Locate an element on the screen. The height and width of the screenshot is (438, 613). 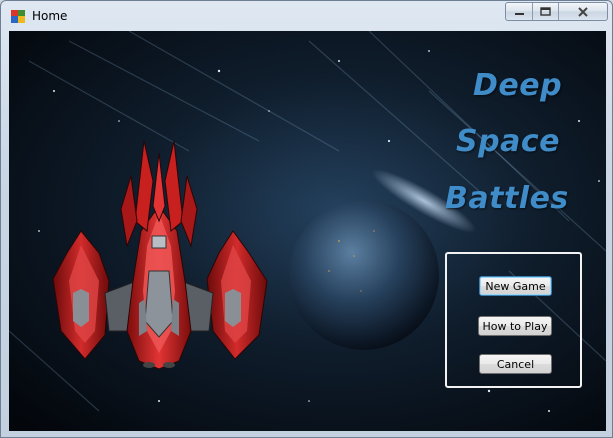
how-to-play-button: How to Play is located at coordinates (515, 326).